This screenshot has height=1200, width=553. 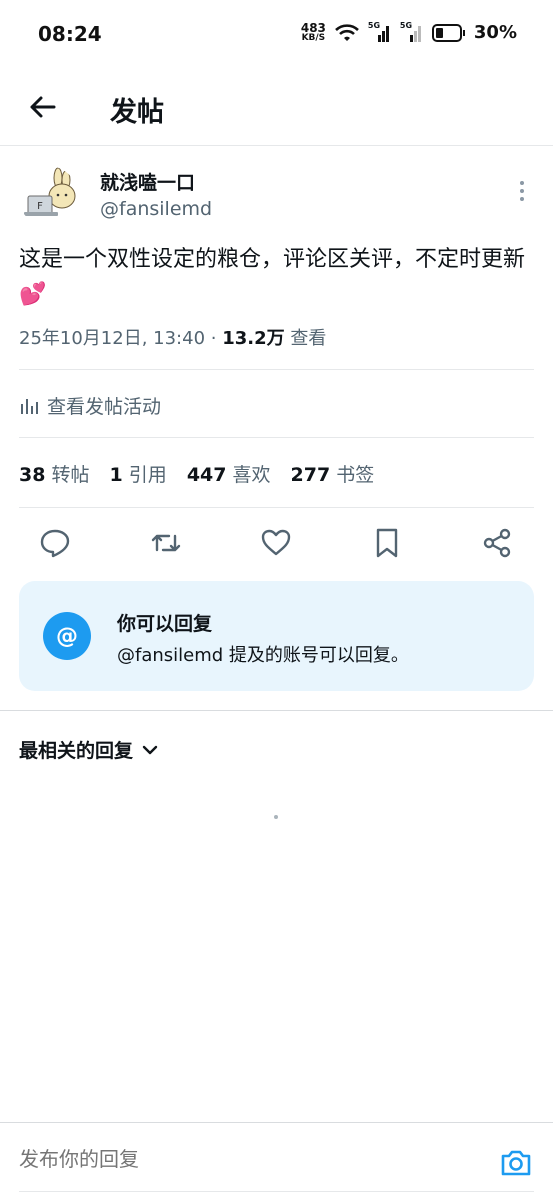 What do you see at coordinates (276, 109) in the screenshot?
I see `page-header: 发帖` at bounding box center [276, 109].